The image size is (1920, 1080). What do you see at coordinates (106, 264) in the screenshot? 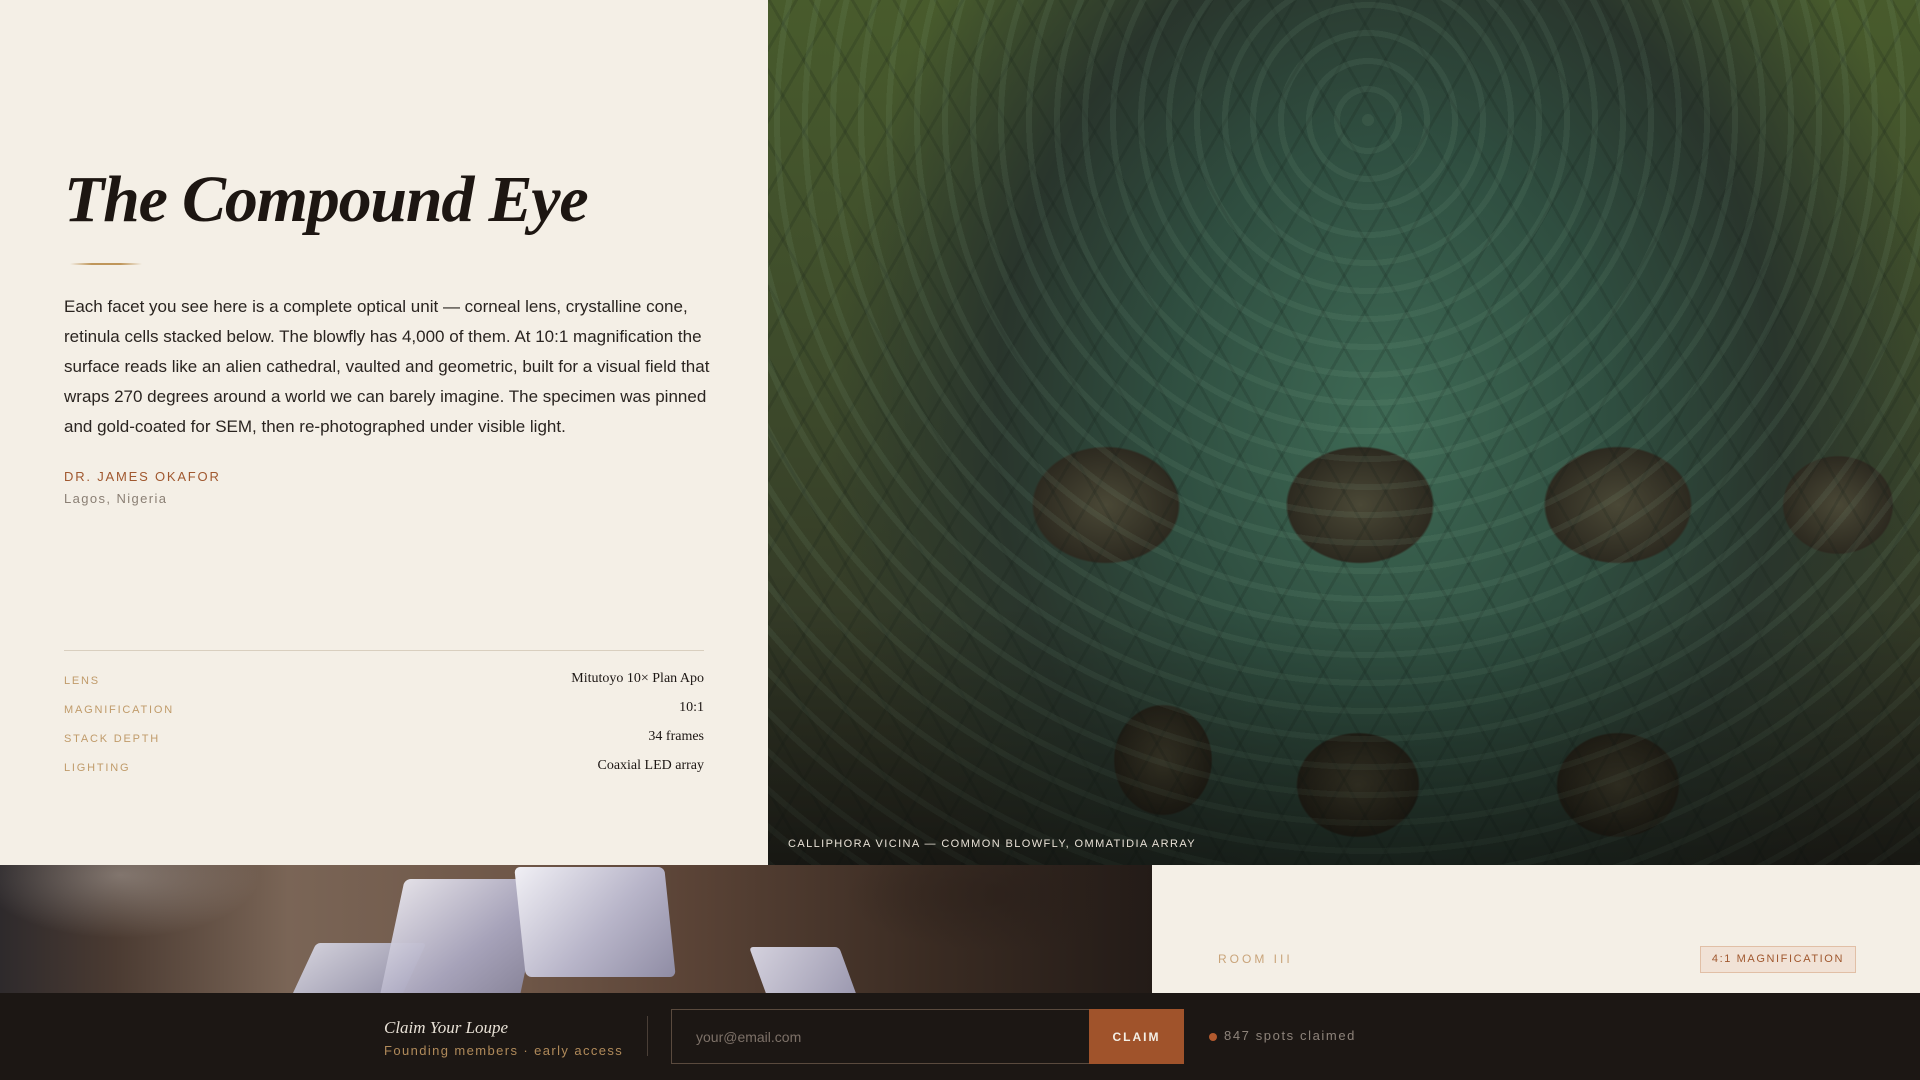
I see `title-divider` at bounding box center [106, 264].